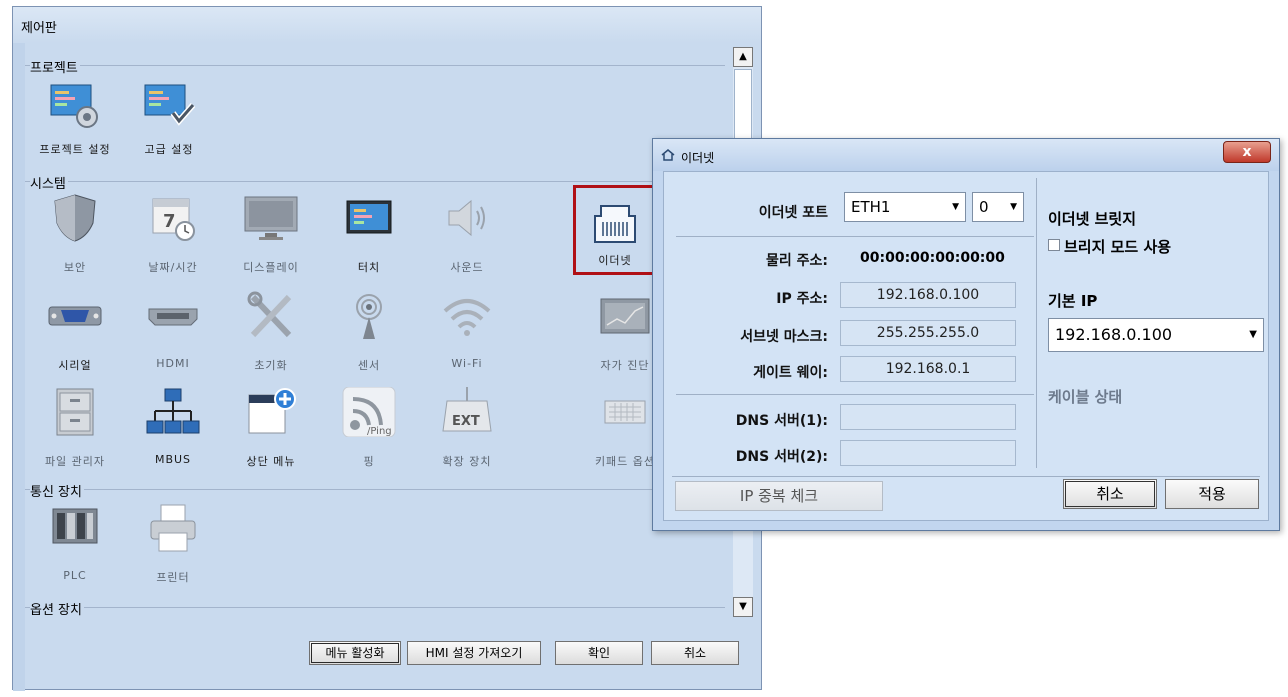 The width and height of the screenshot is (1288, 697). What do you see at coordinates (1153, 246) in the screenshot?
I see `bridge-mode-checkbox-row: 브리지 모드 사용` at bounding box center [1153, 246].